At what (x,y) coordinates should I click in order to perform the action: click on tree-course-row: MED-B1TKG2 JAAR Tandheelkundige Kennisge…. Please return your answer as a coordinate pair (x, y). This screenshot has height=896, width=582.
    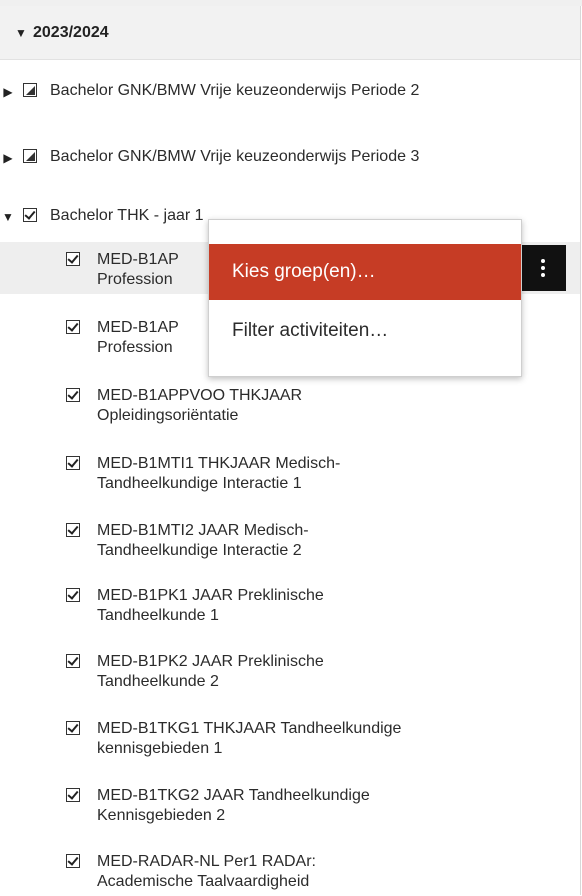
    Looking at the image, I should click on (290, 808).